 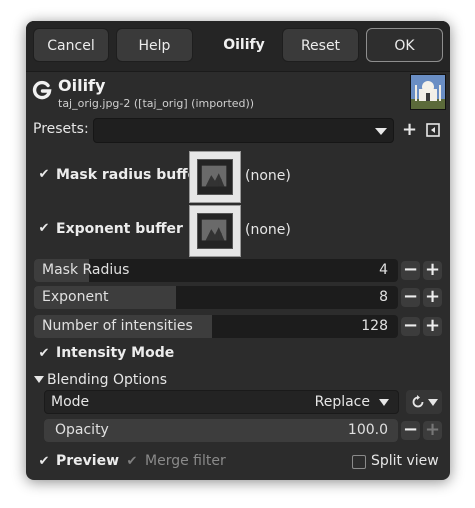 What do you see at coordinates (130, 175) in the screenshot?
I see `mask-radius-buffer-label: Mask radius buffer` at bounding box center [130, 175].